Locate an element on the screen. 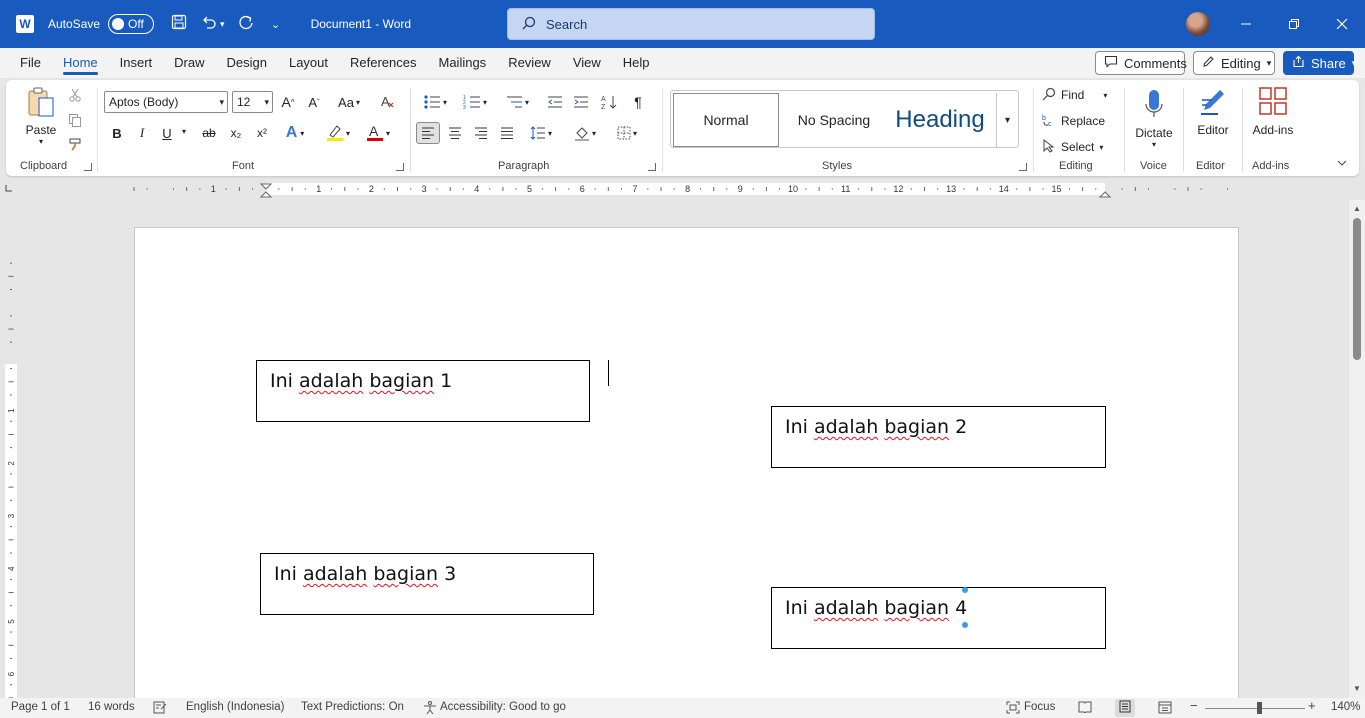 The width and height of the screenshot is (1365, 718). tab-references: References is located at coordinates (383, 63).